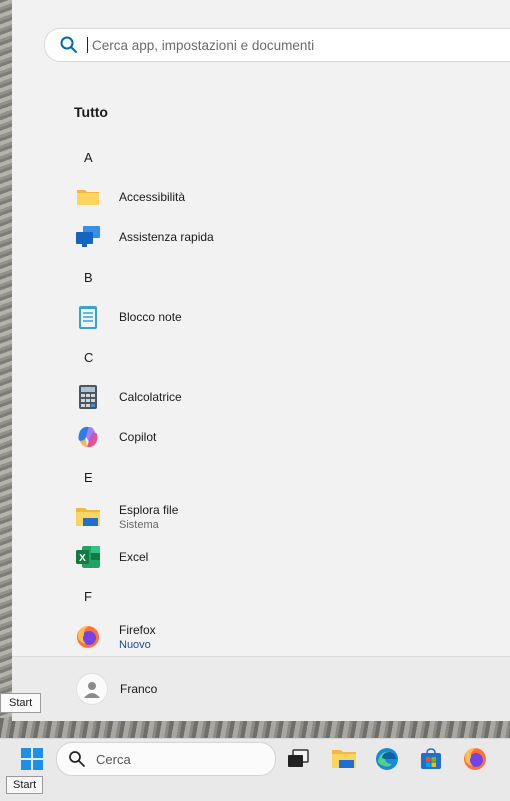 Image resolution: width=510 pixels, height=801 pixels. What do you see at coordinates (149, 510) in the screenshot?
I see `app-name: Esplora file` at bounding box center [149, 510].